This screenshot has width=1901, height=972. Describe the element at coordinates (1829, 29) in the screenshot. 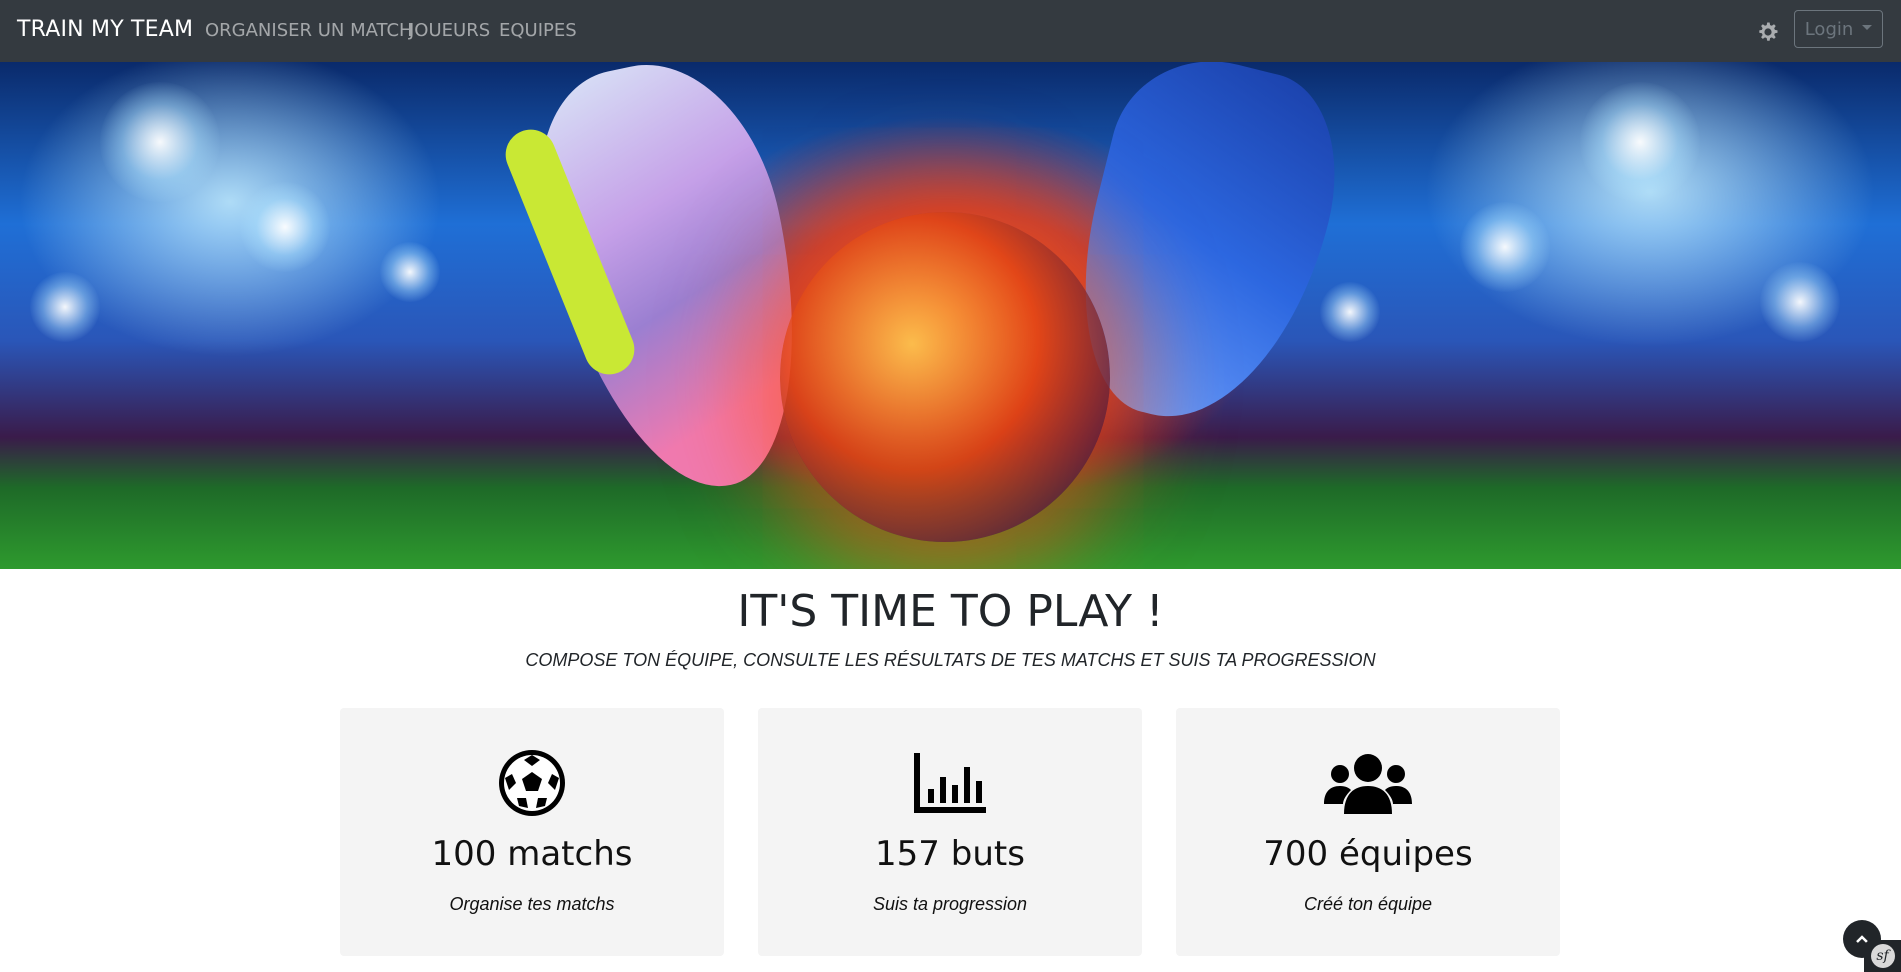

I see `login-label: Login` at that location.